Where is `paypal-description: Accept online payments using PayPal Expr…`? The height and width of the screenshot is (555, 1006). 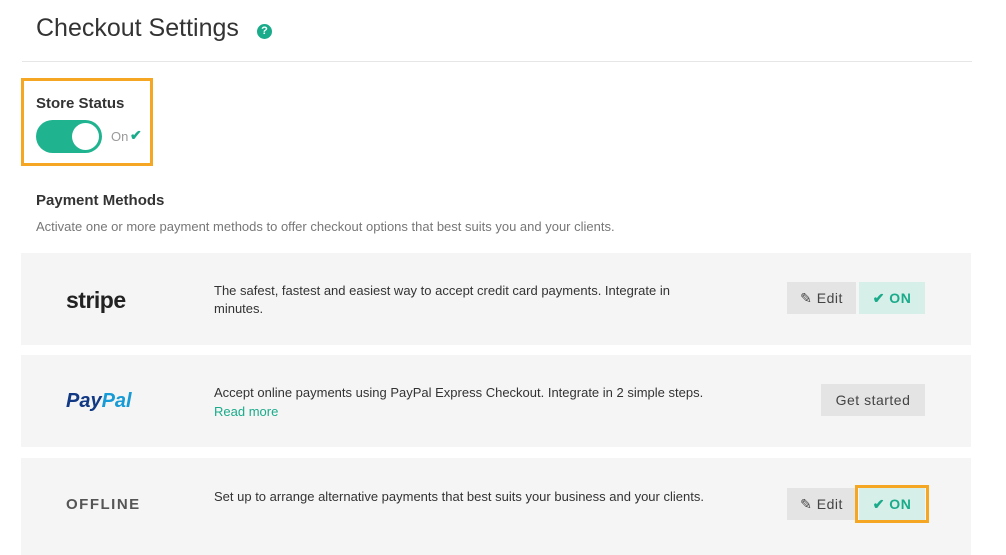 paypal-description: Accept online payments using PayPal Expr… is located at coordinates (459, 392).